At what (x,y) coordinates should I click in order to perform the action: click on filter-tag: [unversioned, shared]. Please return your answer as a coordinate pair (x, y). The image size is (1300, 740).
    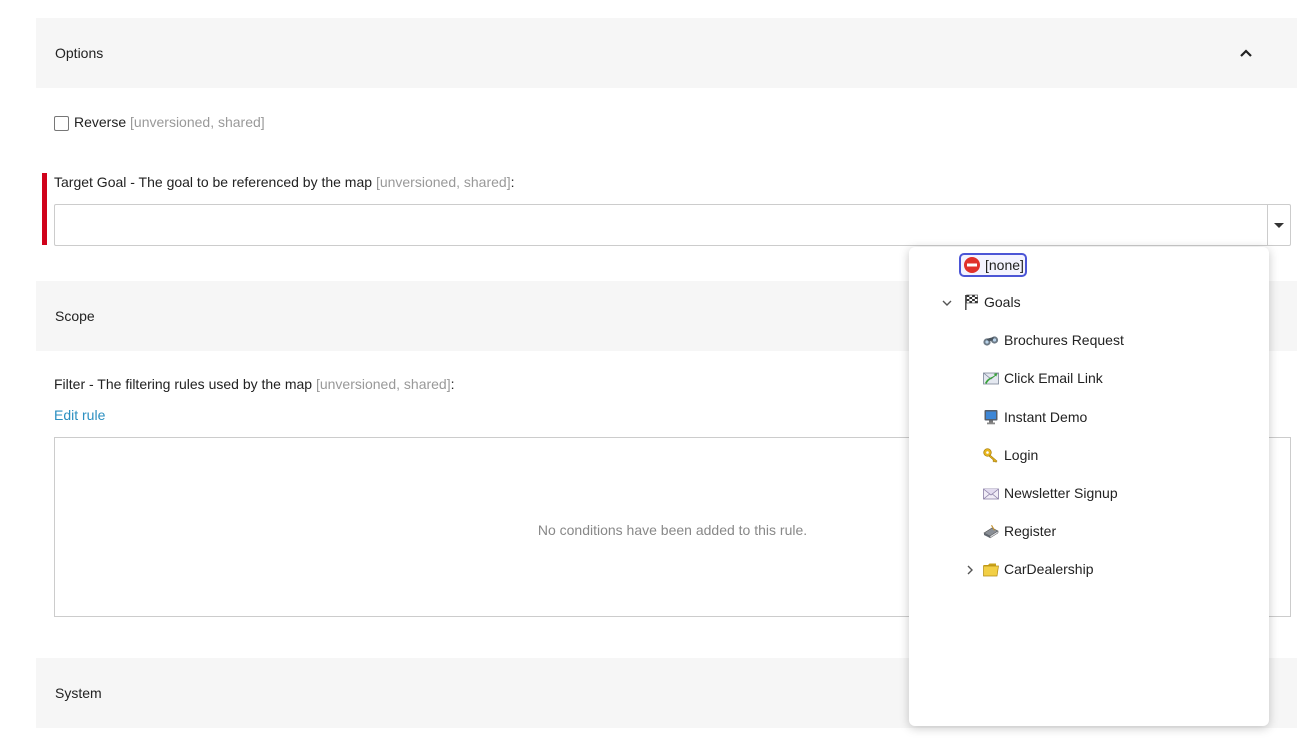
    Looking at the image, I should click on (383, 384).